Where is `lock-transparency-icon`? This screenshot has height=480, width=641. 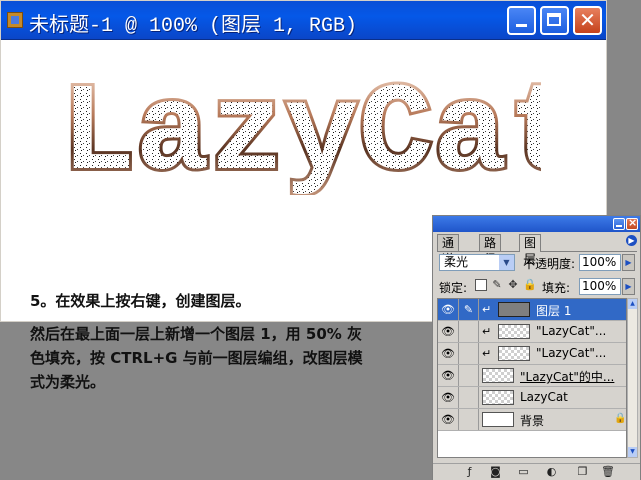
lock-transparency-icon is located at coordinates (481, 285).